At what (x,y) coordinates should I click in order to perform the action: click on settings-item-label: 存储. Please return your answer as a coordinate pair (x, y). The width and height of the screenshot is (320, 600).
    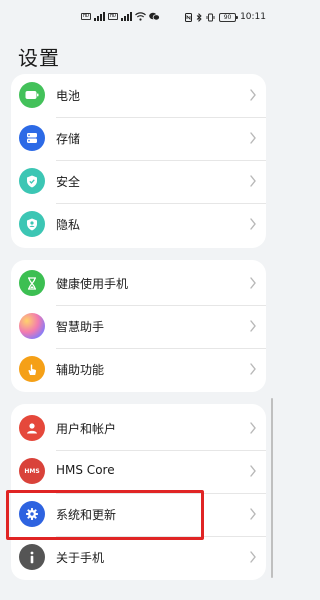
    Looking at the image, I should click on (68, 139).